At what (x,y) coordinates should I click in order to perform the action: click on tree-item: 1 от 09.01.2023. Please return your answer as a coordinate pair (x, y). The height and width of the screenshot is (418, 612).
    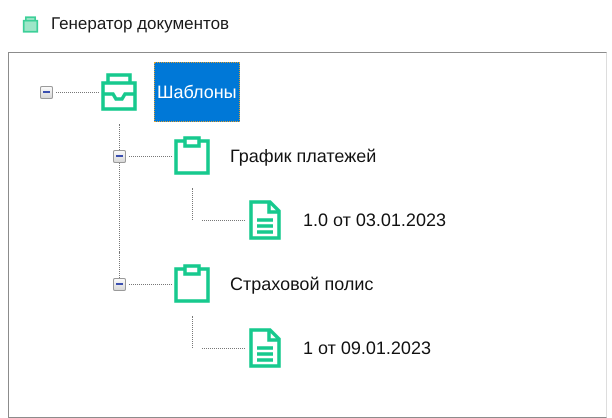
    Looking at the image, I should click on (367, 348).